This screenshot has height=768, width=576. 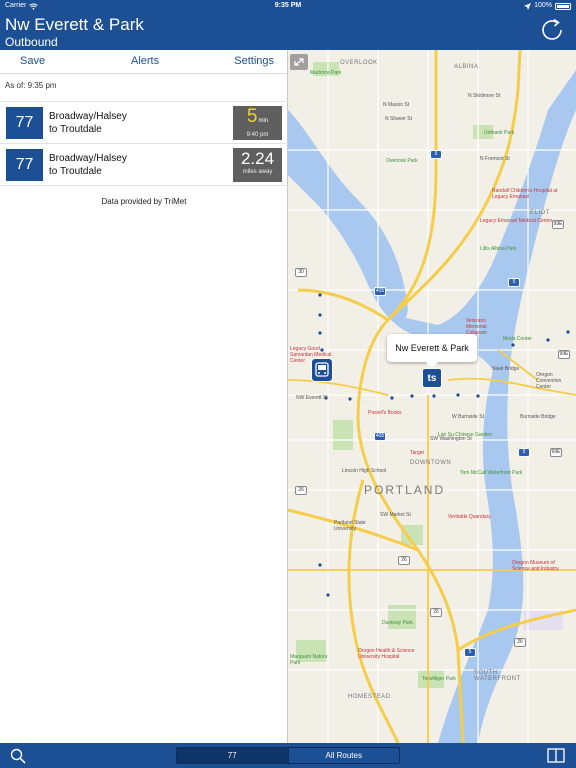 What do you see at coordinates (301, 272) in the screenshot?
I see `us30-shield: 30` at bounding box center [301, 272].